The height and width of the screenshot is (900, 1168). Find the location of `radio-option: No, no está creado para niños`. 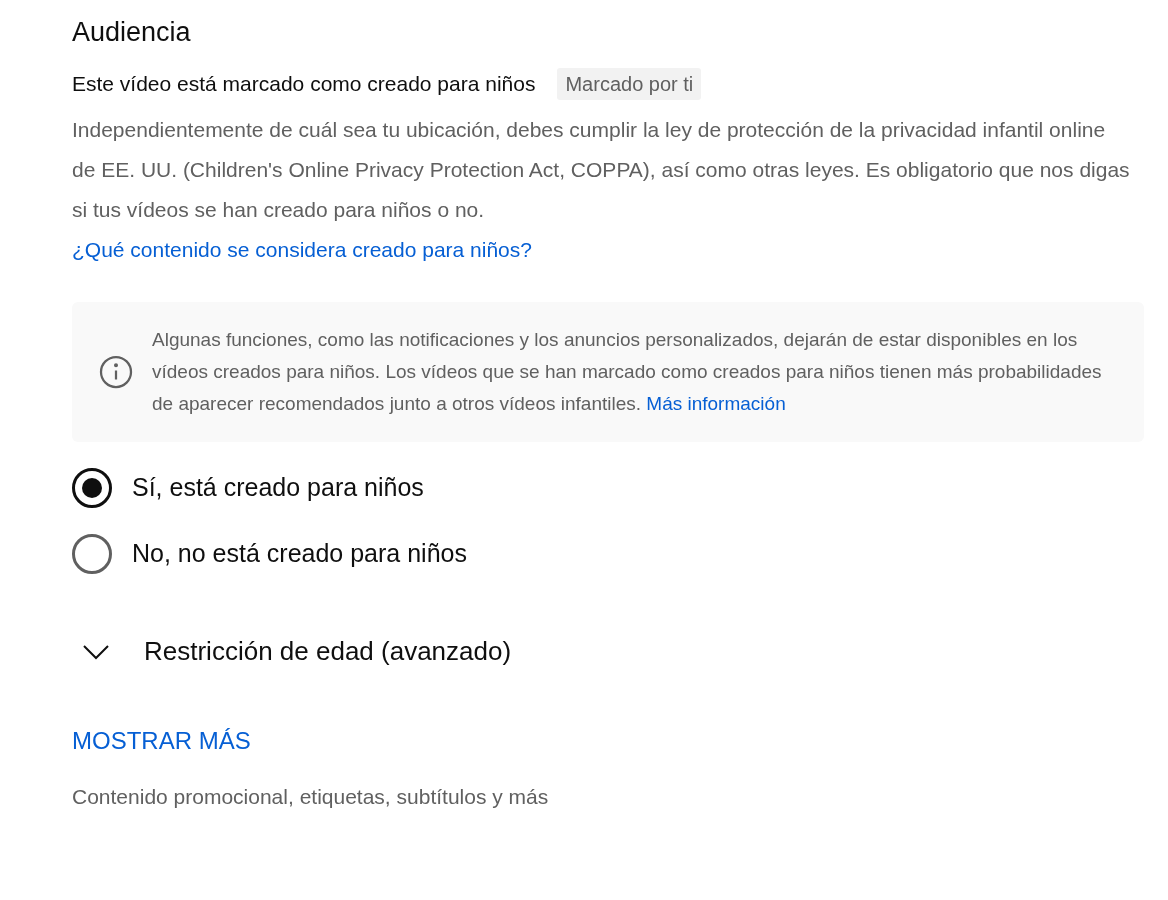

radio-option: No, no está creado para niños is located at coordinates (269, 554).